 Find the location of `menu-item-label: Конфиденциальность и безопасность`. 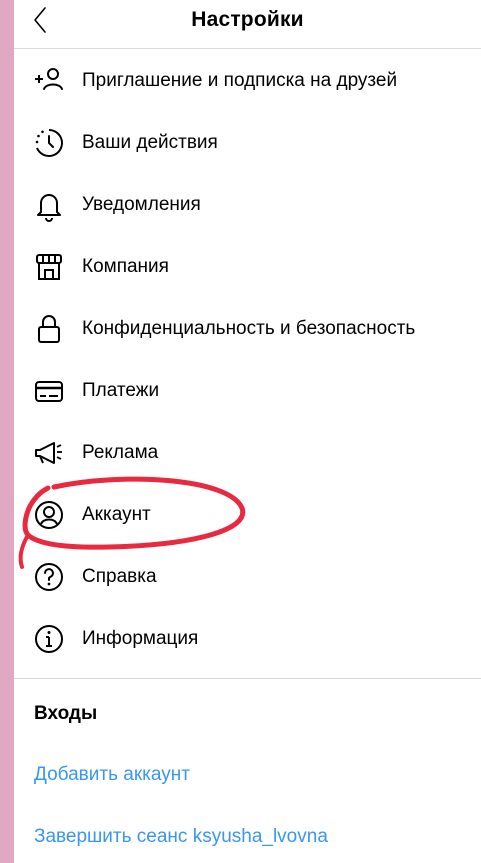

menu-item-label: Конфиденциальность и безопасность is located at coordinates (249, 328).